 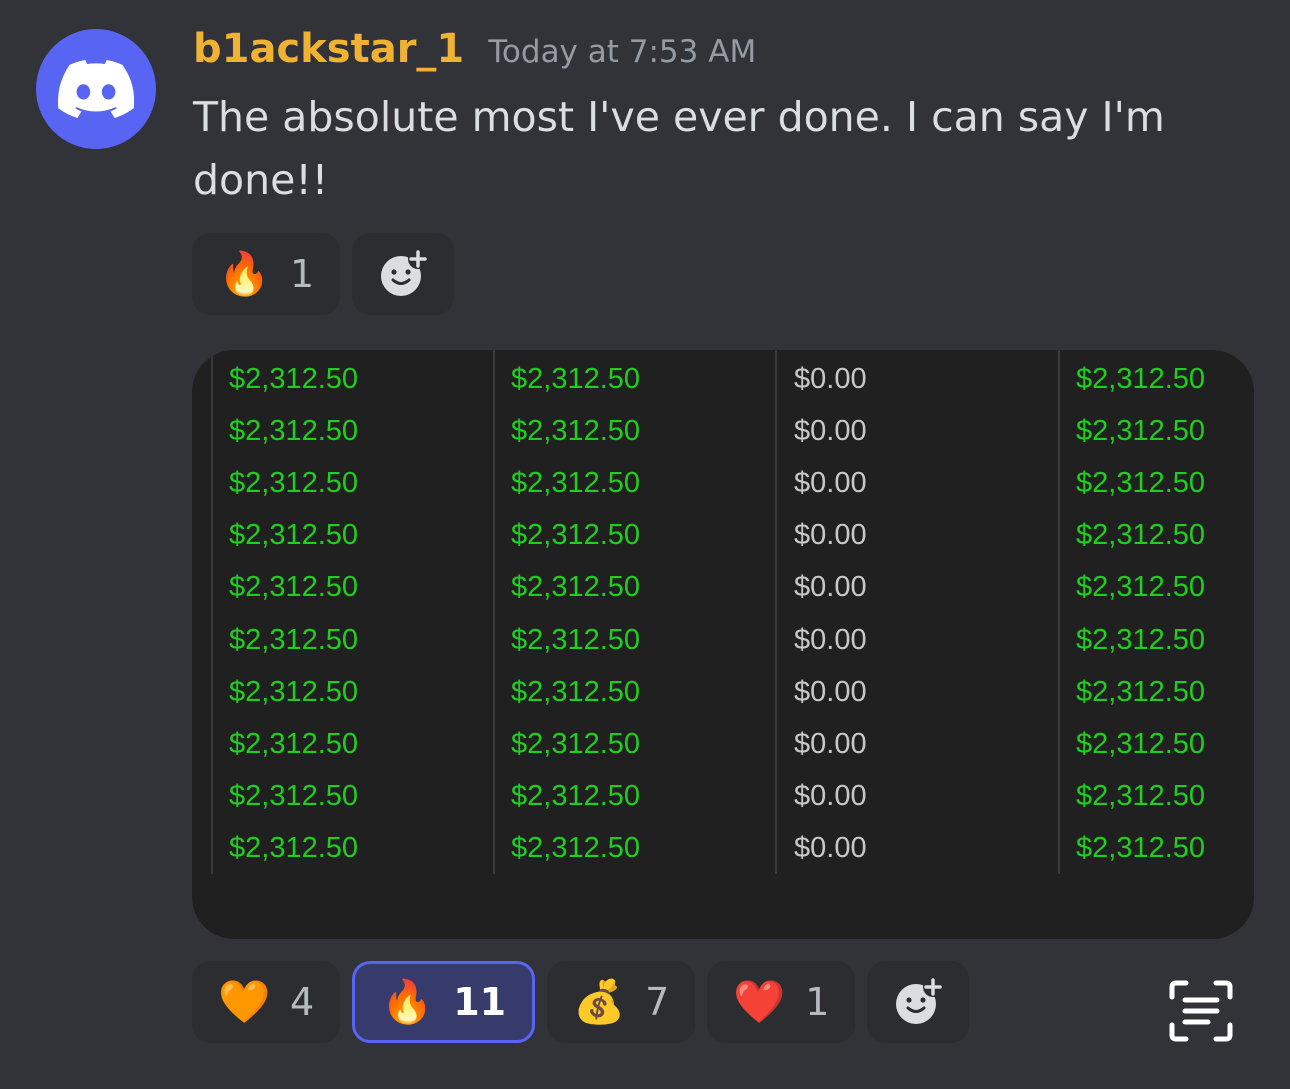 What do you see at coordinates (599, 1001) in the screenshot?
I see `money-bag-emoji-icon: 💰` at bounding box center [599, 1001].